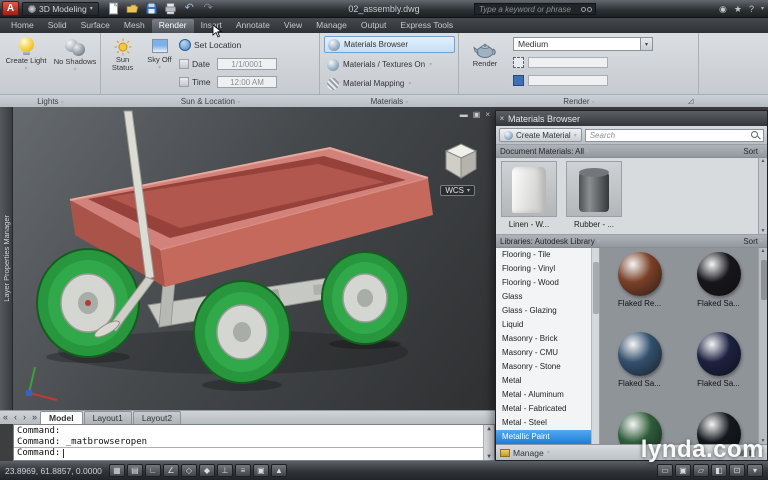 The image size is (768, 480). I want to click on last-layout-button: », so click(34, 417).